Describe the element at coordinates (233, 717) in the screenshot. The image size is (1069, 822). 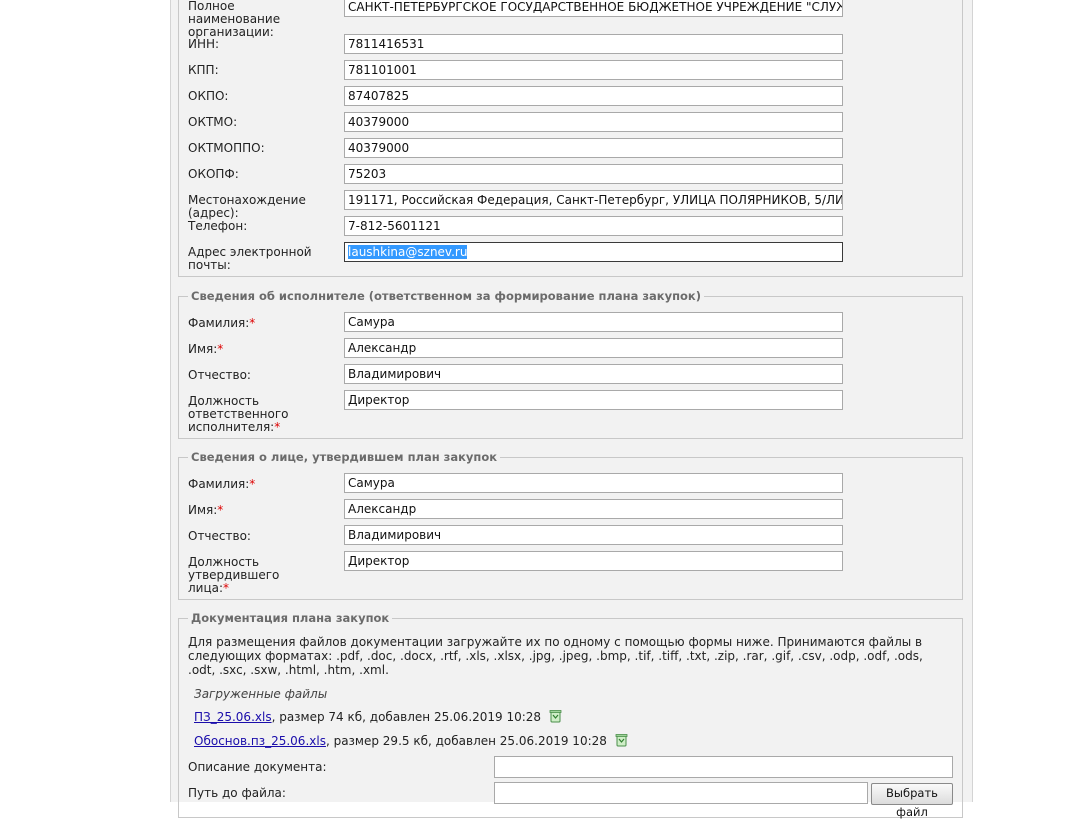
I see `file-link-1: ПЗ_25.06.xls` at that location.